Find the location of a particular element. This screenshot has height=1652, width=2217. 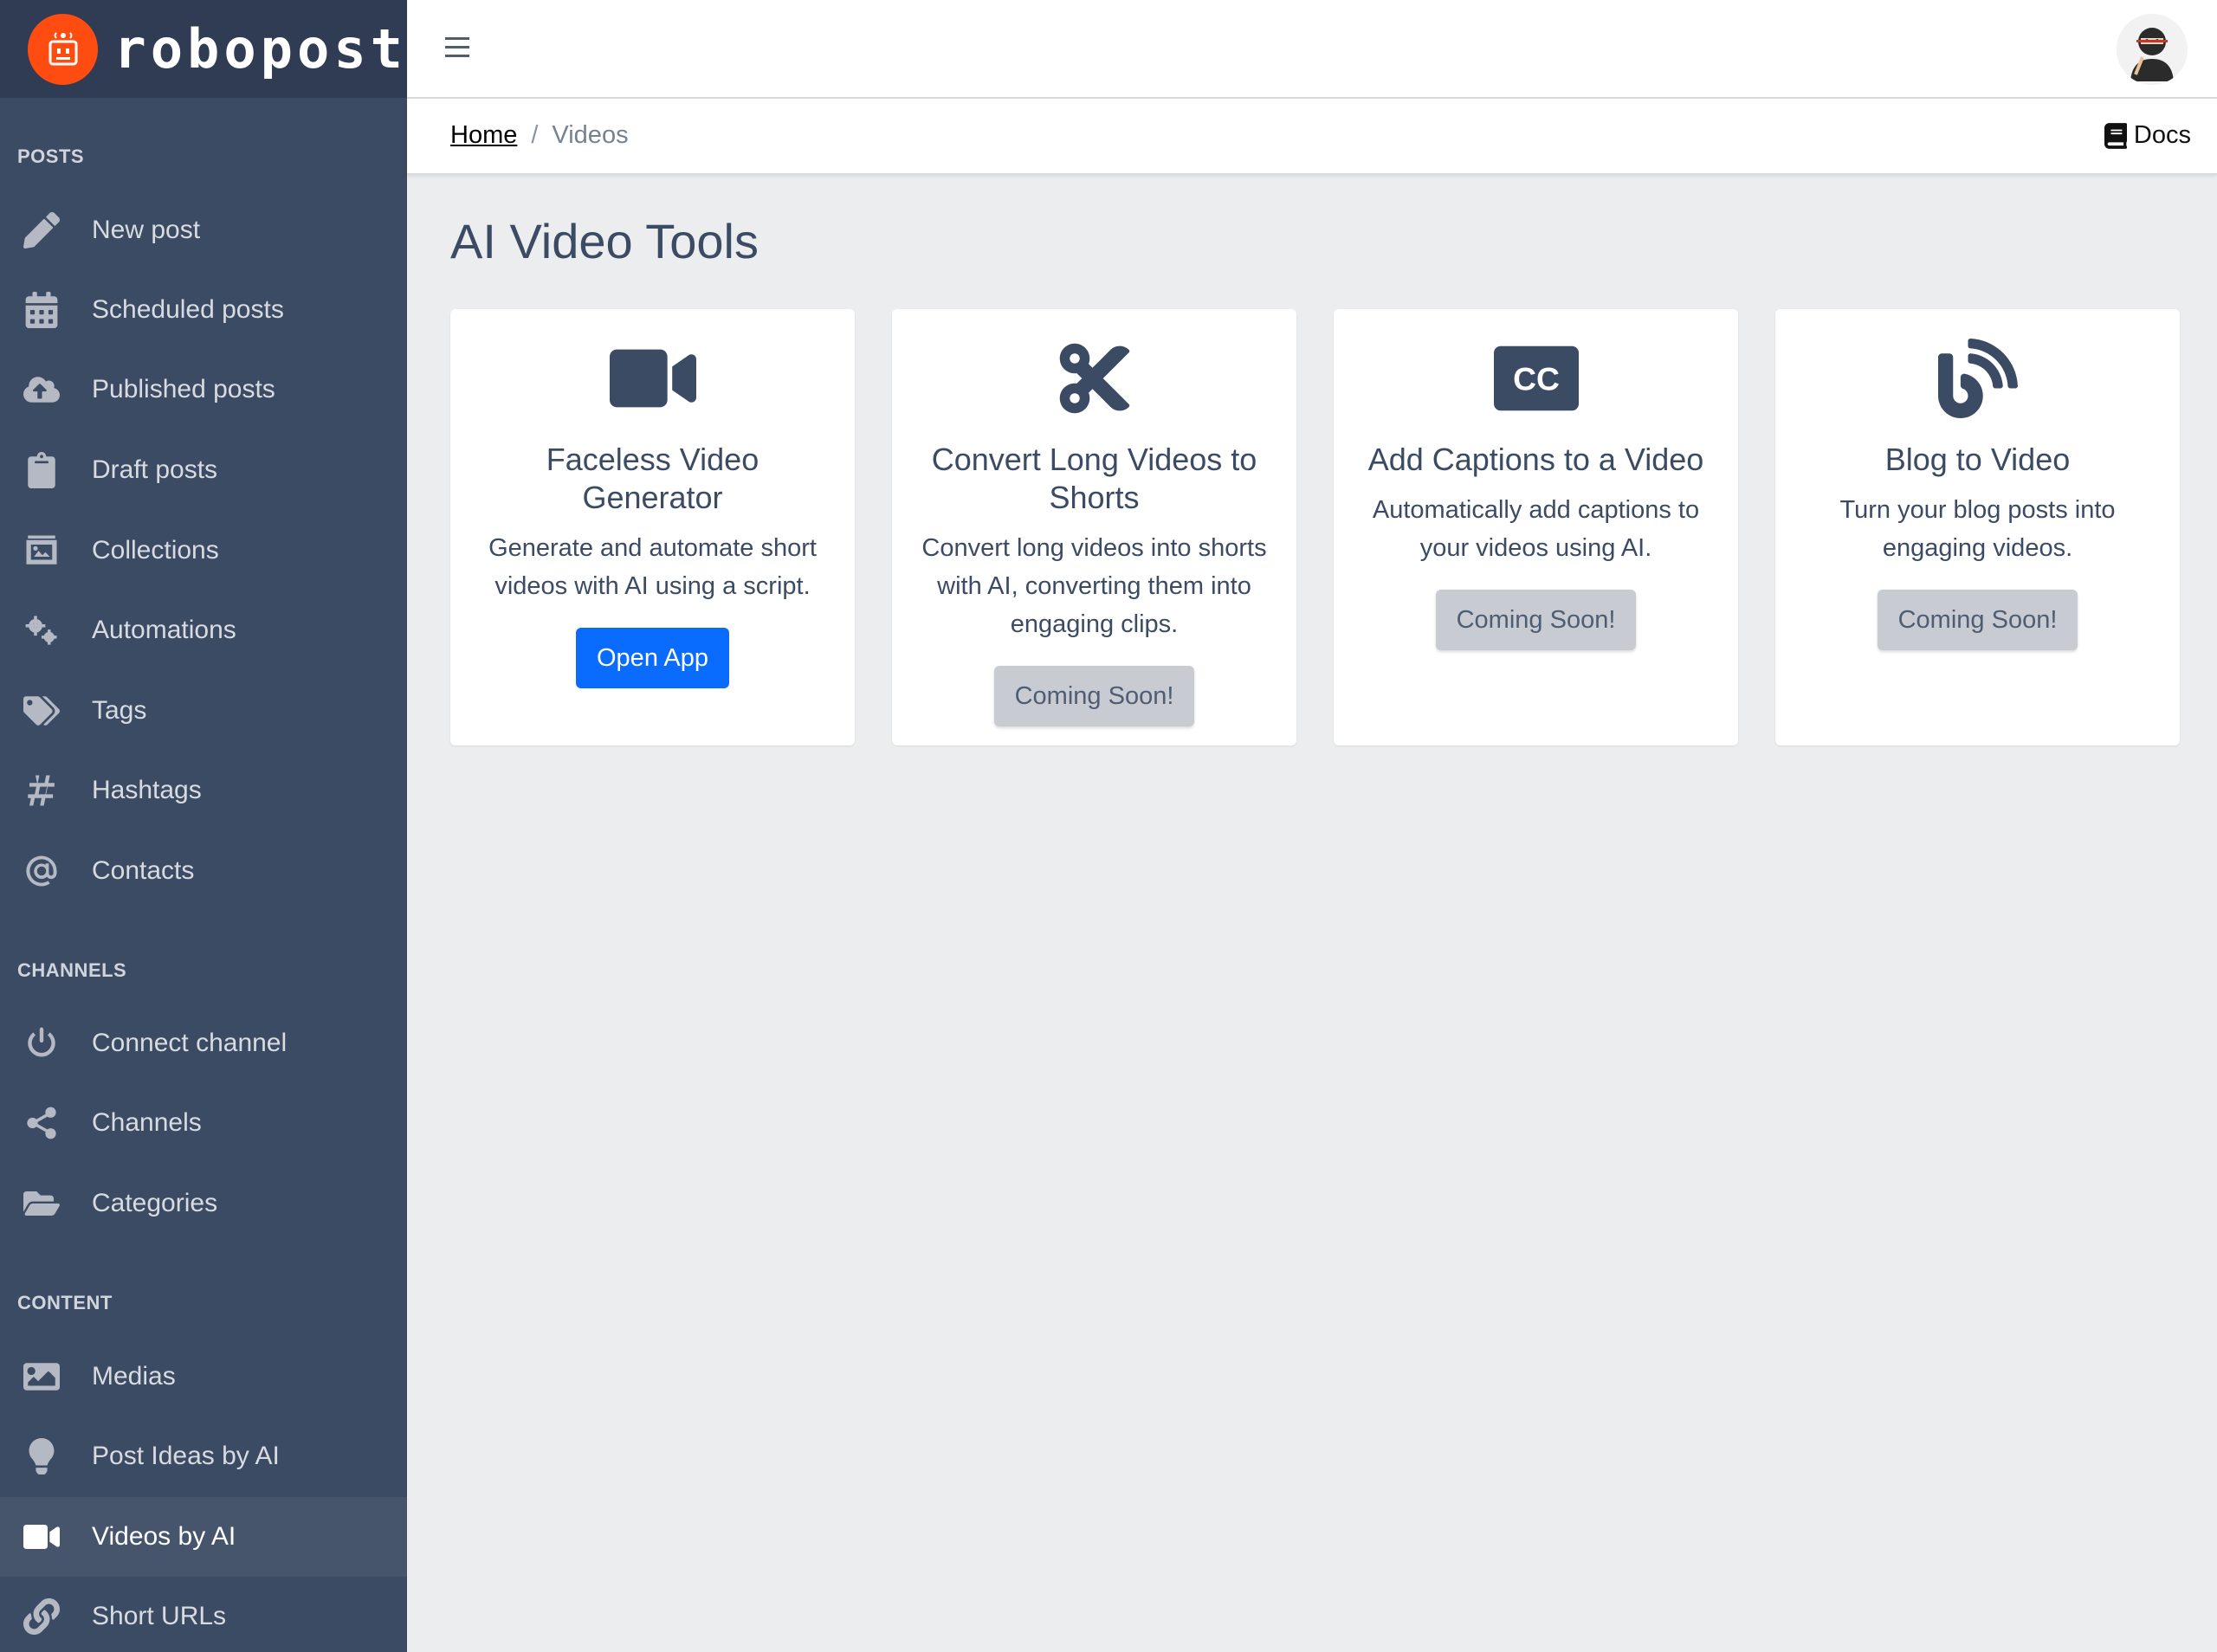

book-icon is located at coordinates (2115, 135).